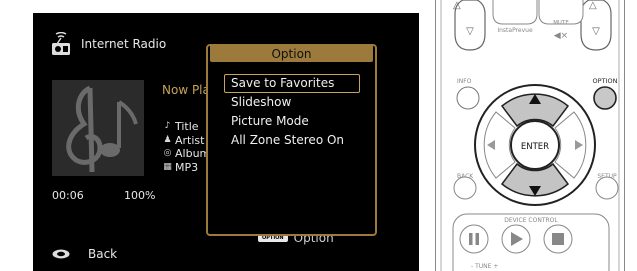 This screenshot has width=637, height=271. Describe the element at coordinates (61, 43) in the screenshot. I see `radio-icon` at that location.